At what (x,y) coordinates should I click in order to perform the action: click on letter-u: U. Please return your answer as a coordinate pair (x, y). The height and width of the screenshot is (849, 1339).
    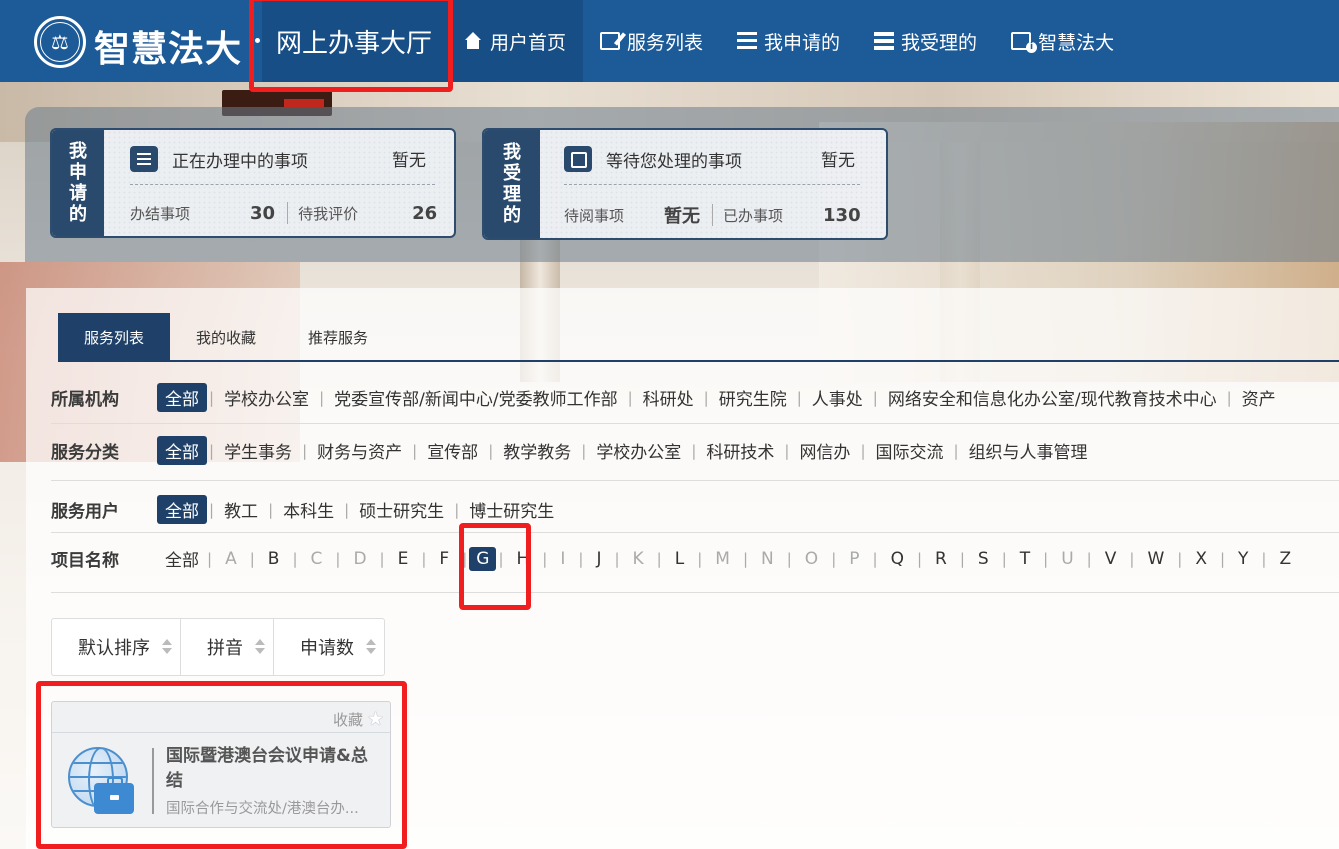
    Looking at the image, I should click on (1067, 559).